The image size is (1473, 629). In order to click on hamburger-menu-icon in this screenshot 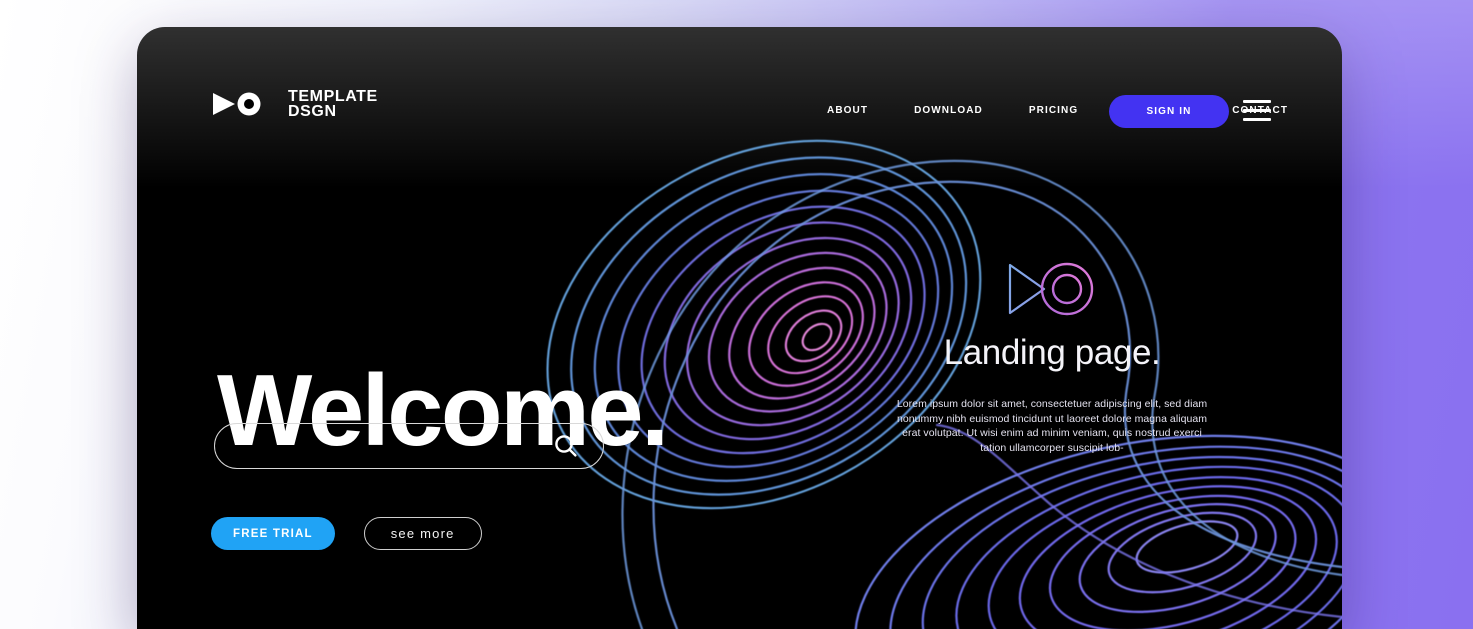, I will do `click(1257, 111)`.